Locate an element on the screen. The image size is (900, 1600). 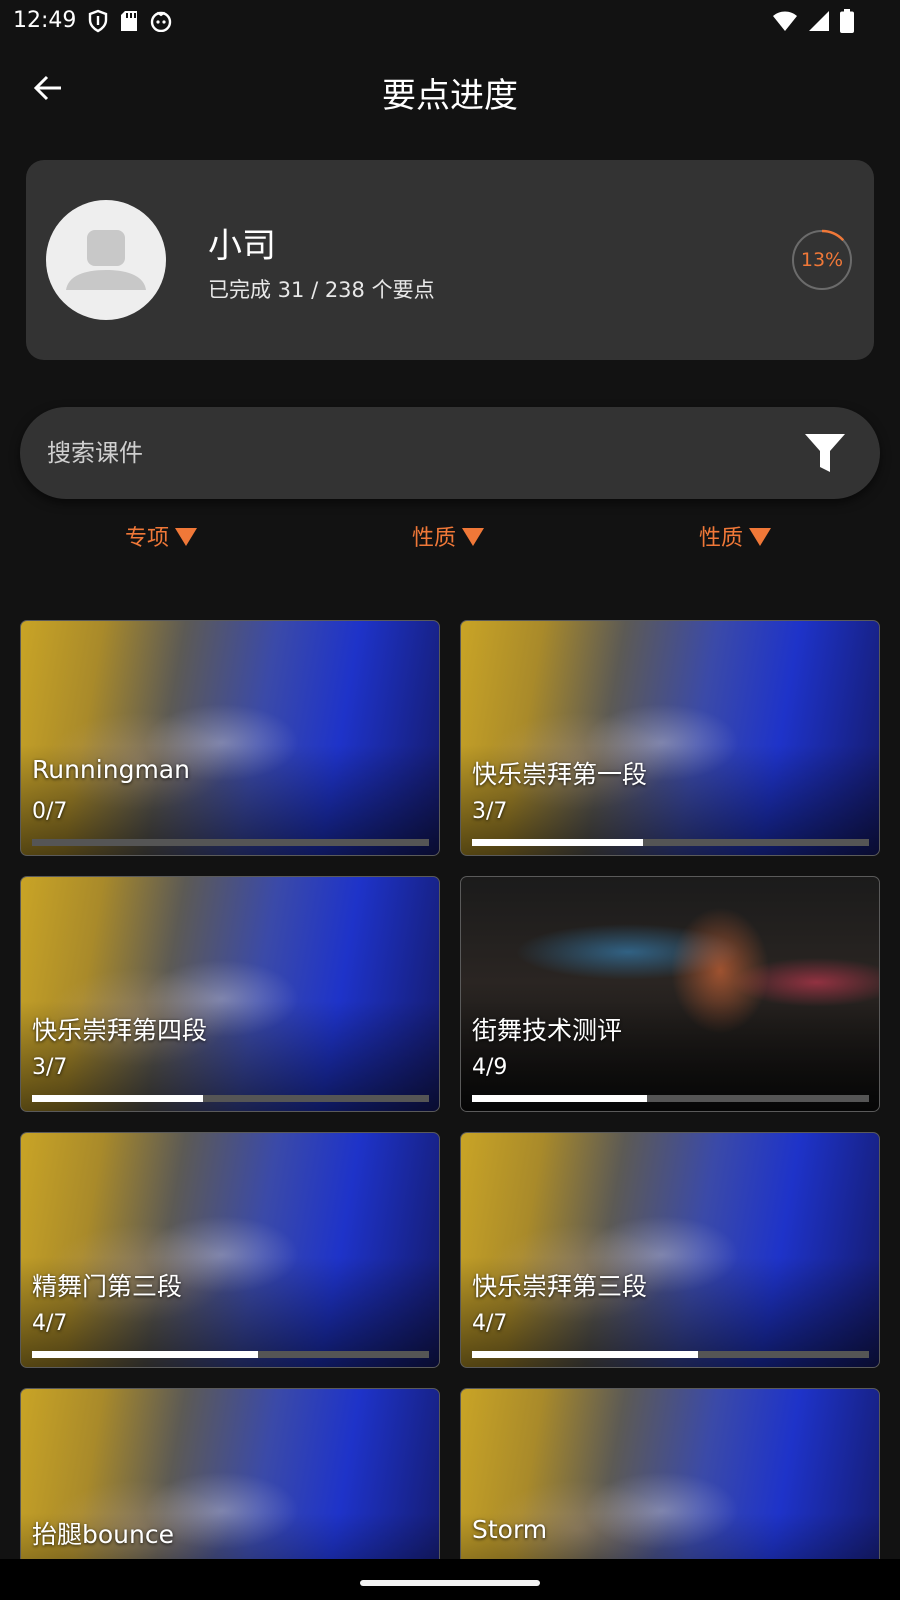
course-title: 快乐崇拜第三段 is located at coordinates (560, 1286).